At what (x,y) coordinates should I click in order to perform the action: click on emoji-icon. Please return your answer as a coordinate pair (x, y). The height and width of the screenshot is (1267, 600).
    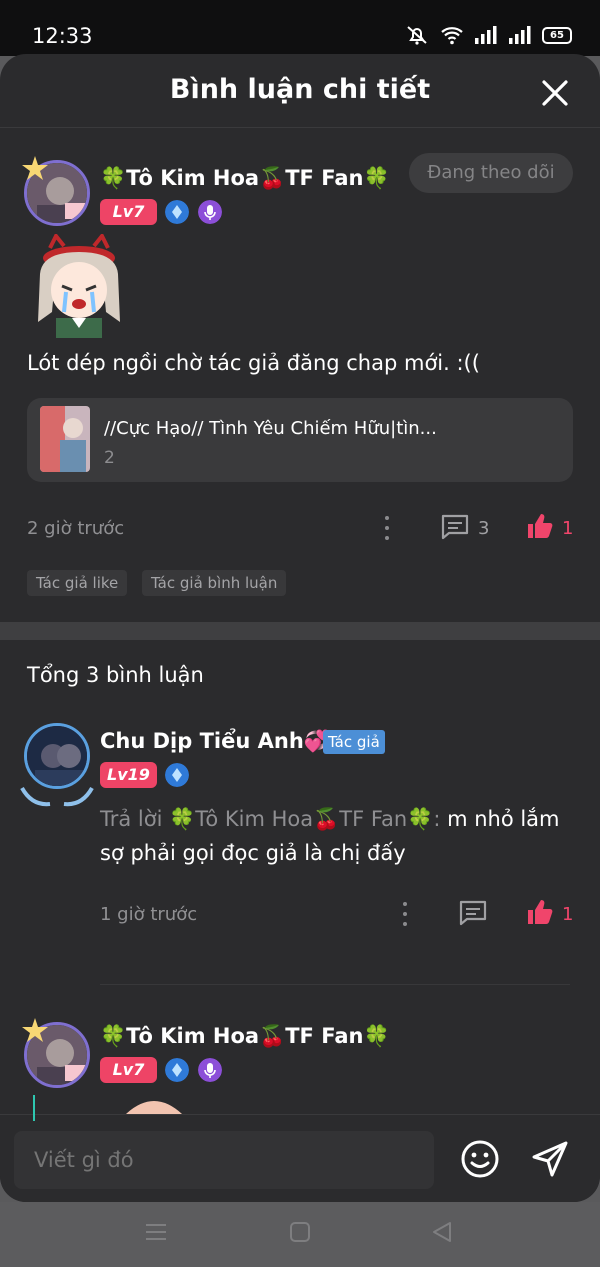
    Looking at the image, I should click on (480, 1159).